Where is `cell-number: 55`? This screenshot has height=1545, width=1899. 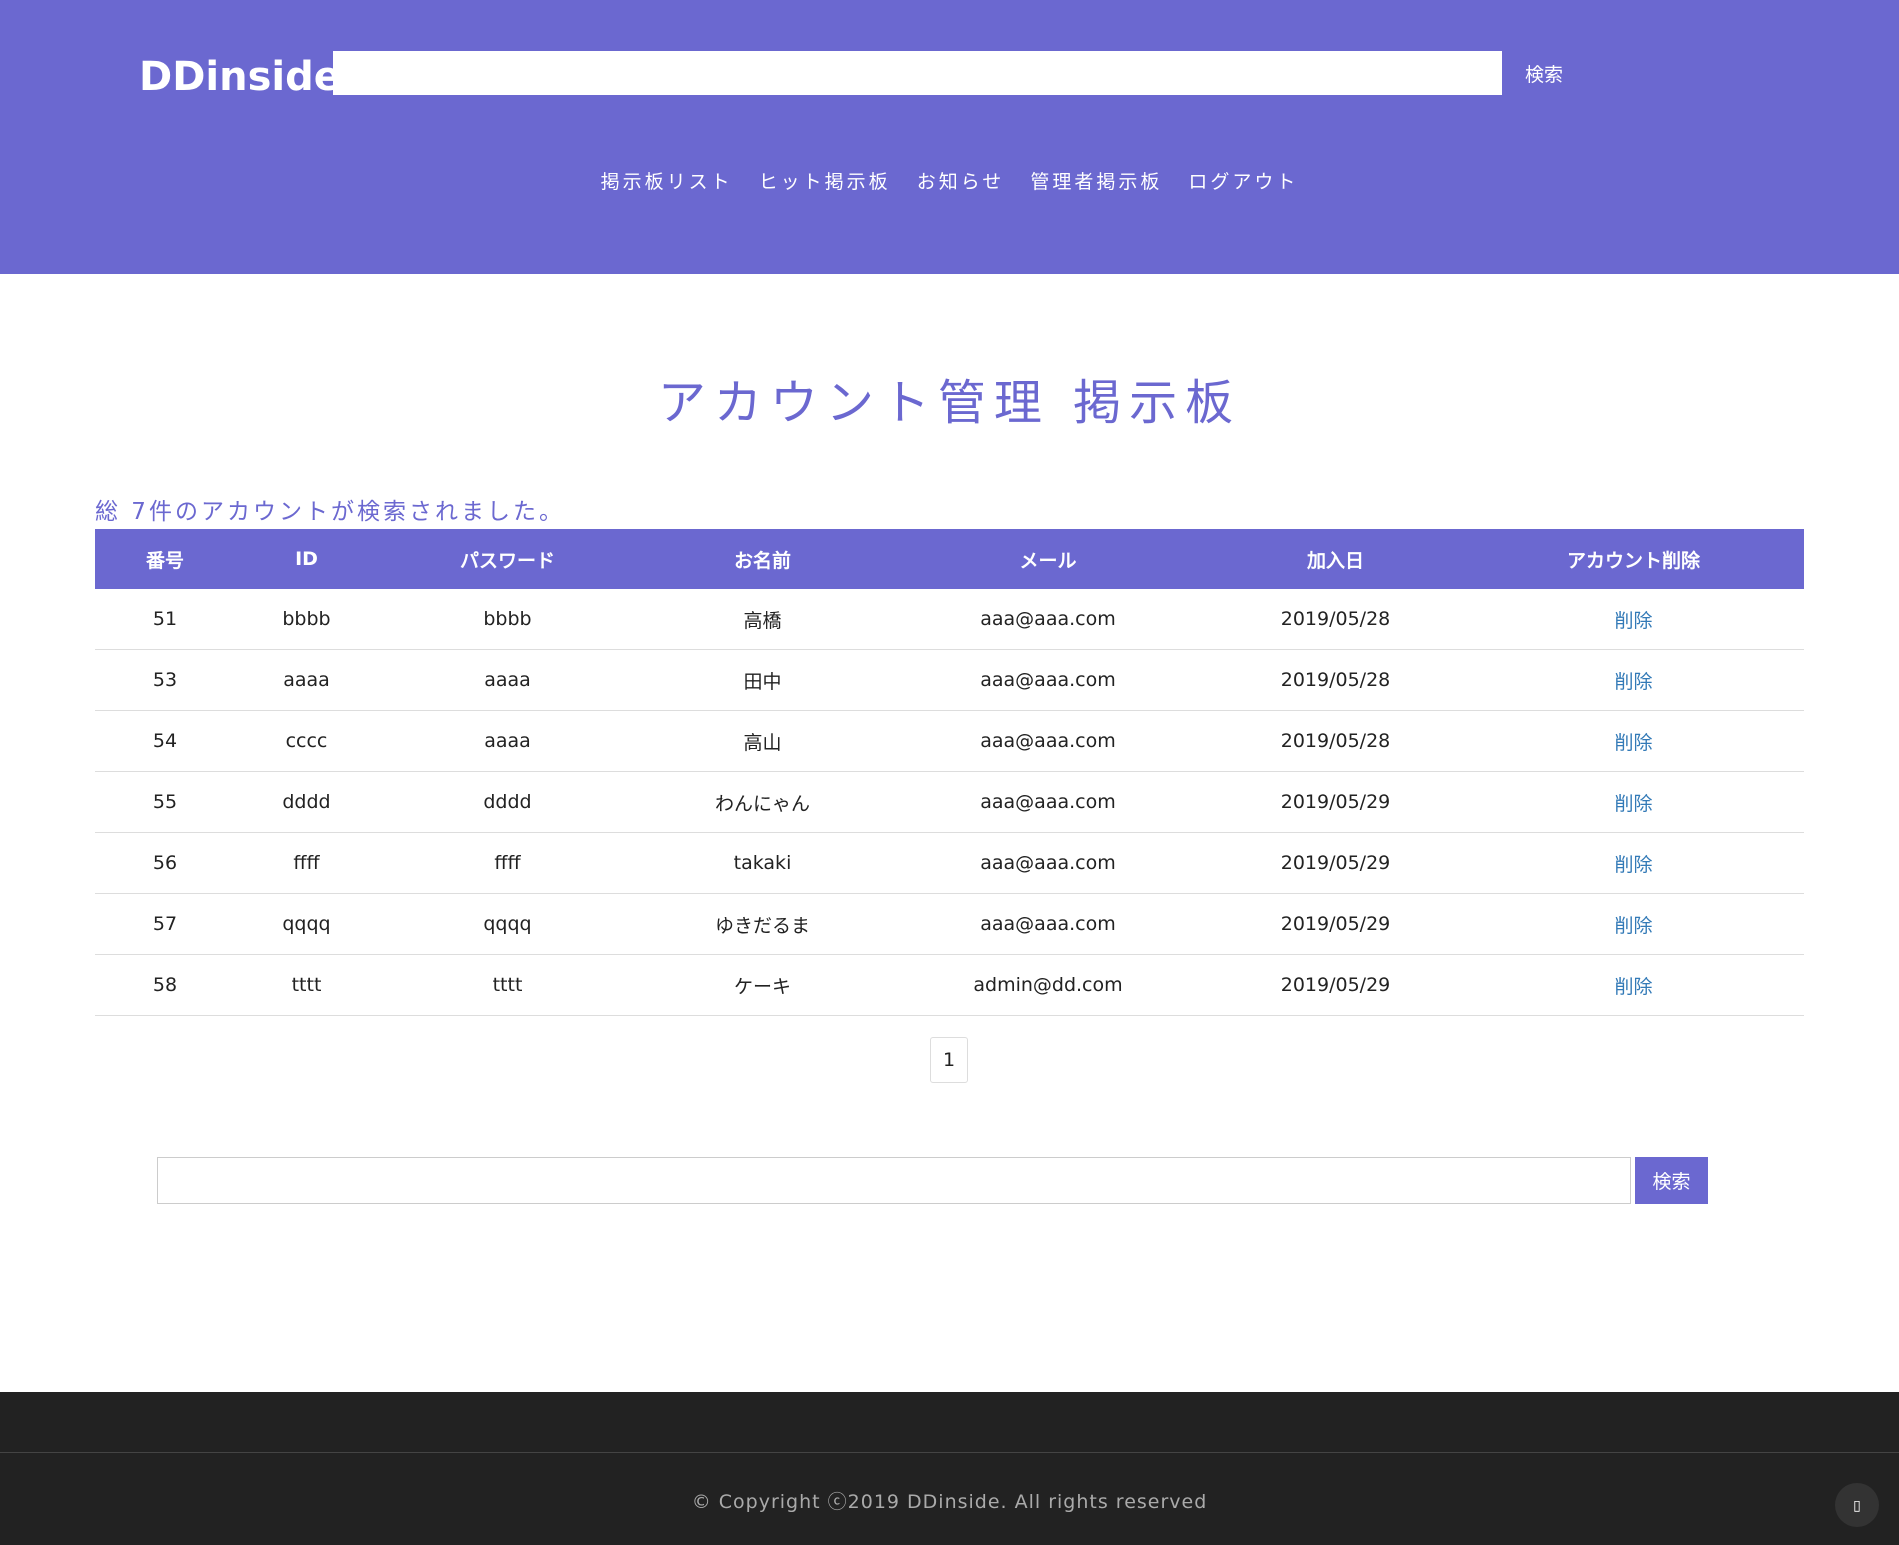 cell-number: 55 is located at coordinates (165, 802).